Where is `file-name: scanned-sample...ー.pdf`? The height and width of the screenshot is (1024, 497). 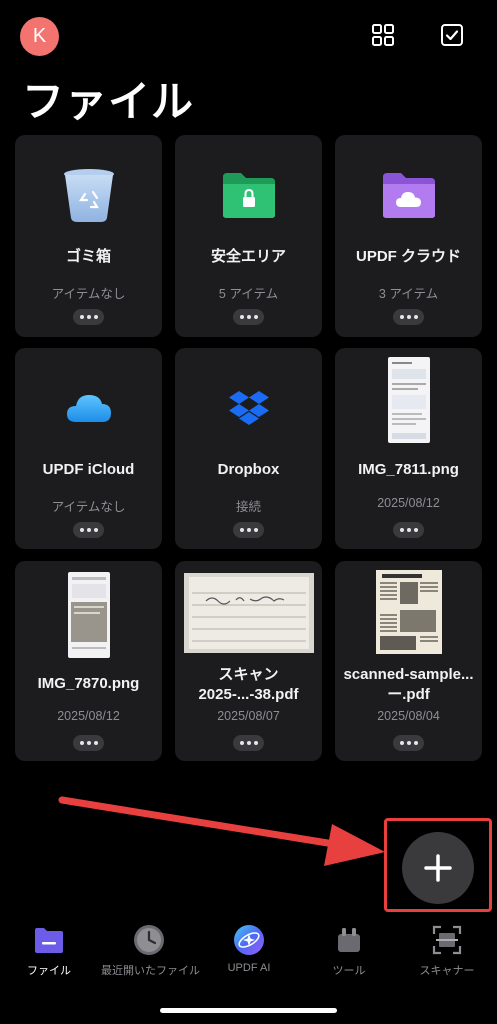
file-name: scanned-sample...ー.pdf is located at coordinates (408, 684).